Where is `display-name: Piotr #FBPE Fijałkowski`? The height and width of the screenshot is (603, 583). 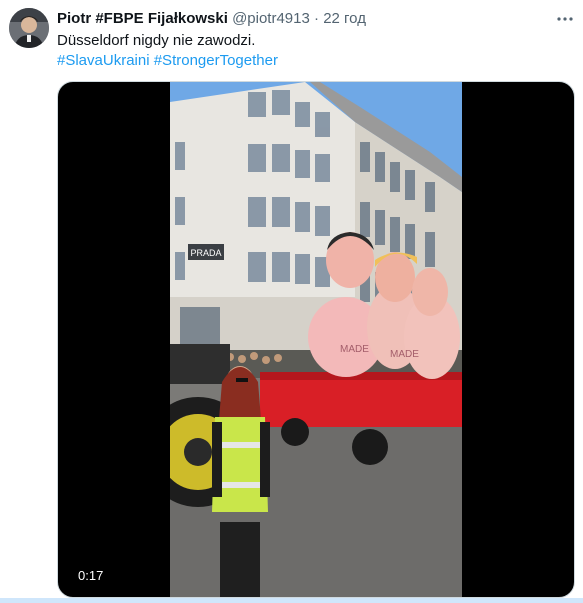
display-name: Piotr #FBPE Fijałkowski is located at coordinates (142, 18).